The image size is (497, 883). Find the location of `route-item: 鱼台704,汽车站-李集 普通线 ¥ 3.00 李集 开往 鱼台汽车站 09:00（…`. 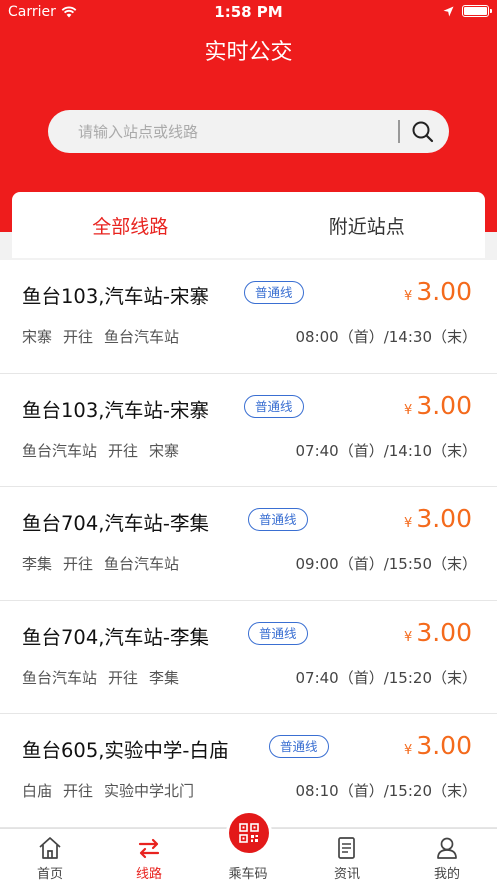

route-item: 鱼台704,汽车站-李集 普通线 ¥ 3.00 李集 开往 鱼台汽车站 09:00（… is located at coordinates (248, 544).